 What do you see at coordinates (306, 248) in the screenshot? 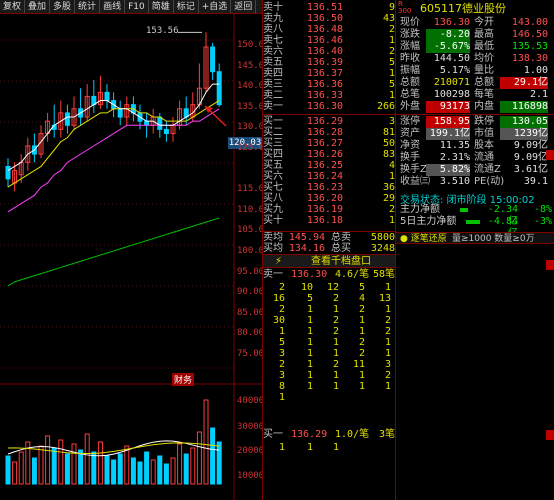
I see `summary-value: 134.16` at bounding box center [306, 248].